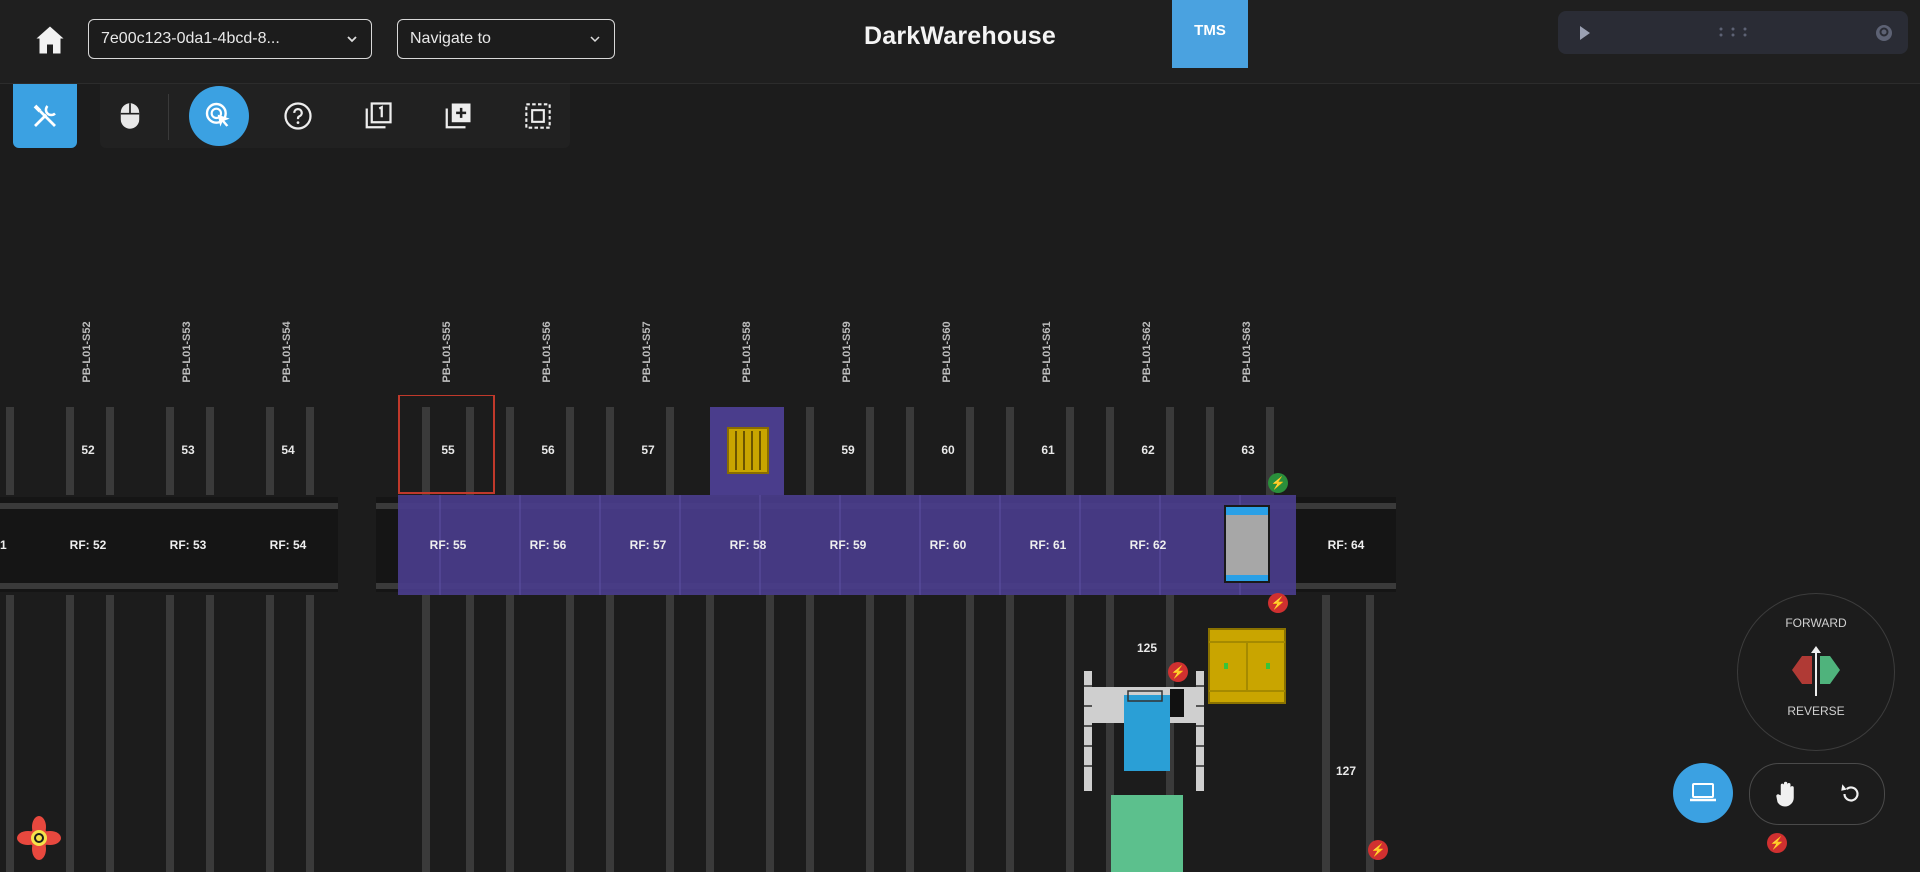 The image size is (1920, 872). I want to click on dock-area, so click(1147, 833).